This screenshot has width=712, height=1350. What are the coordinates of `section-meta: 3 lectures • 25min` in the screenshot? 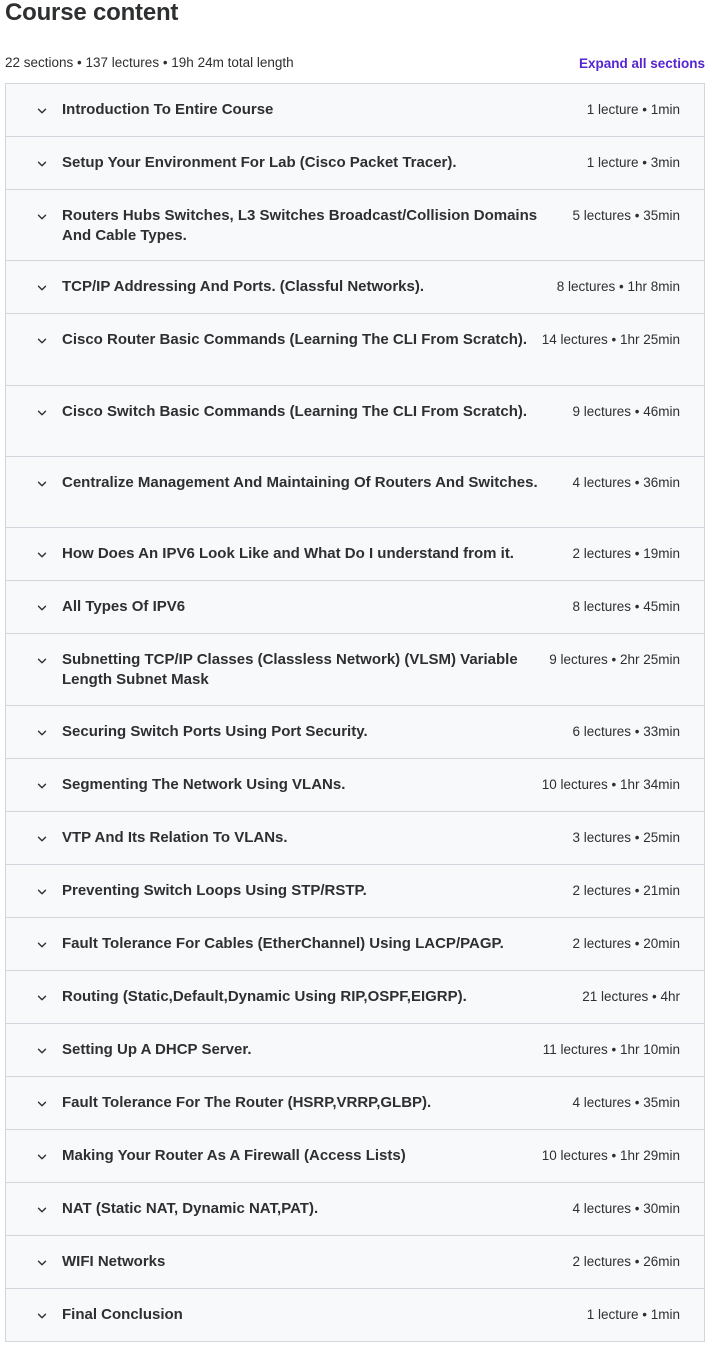 It's located at (626, 837).